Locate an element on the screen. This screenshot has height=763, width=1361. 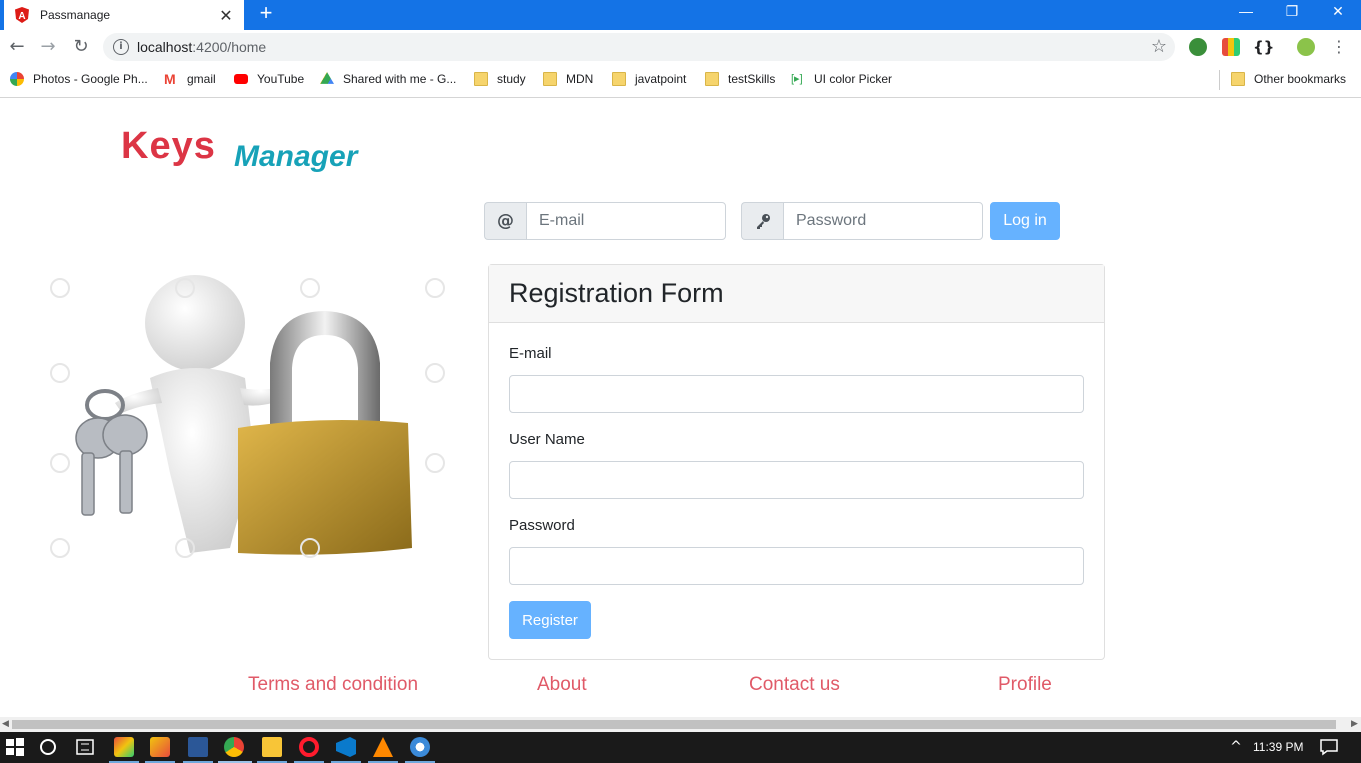
address-bar: i localhost:4200/home ☆ is located at coordinates (639, 47).